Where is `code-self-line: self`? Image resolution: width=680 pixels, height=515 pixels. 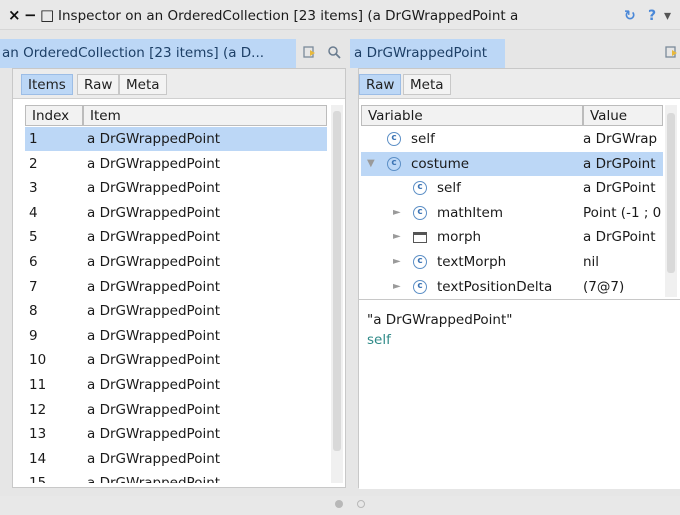 code-self-line: self is located at coordinates (379, 340).